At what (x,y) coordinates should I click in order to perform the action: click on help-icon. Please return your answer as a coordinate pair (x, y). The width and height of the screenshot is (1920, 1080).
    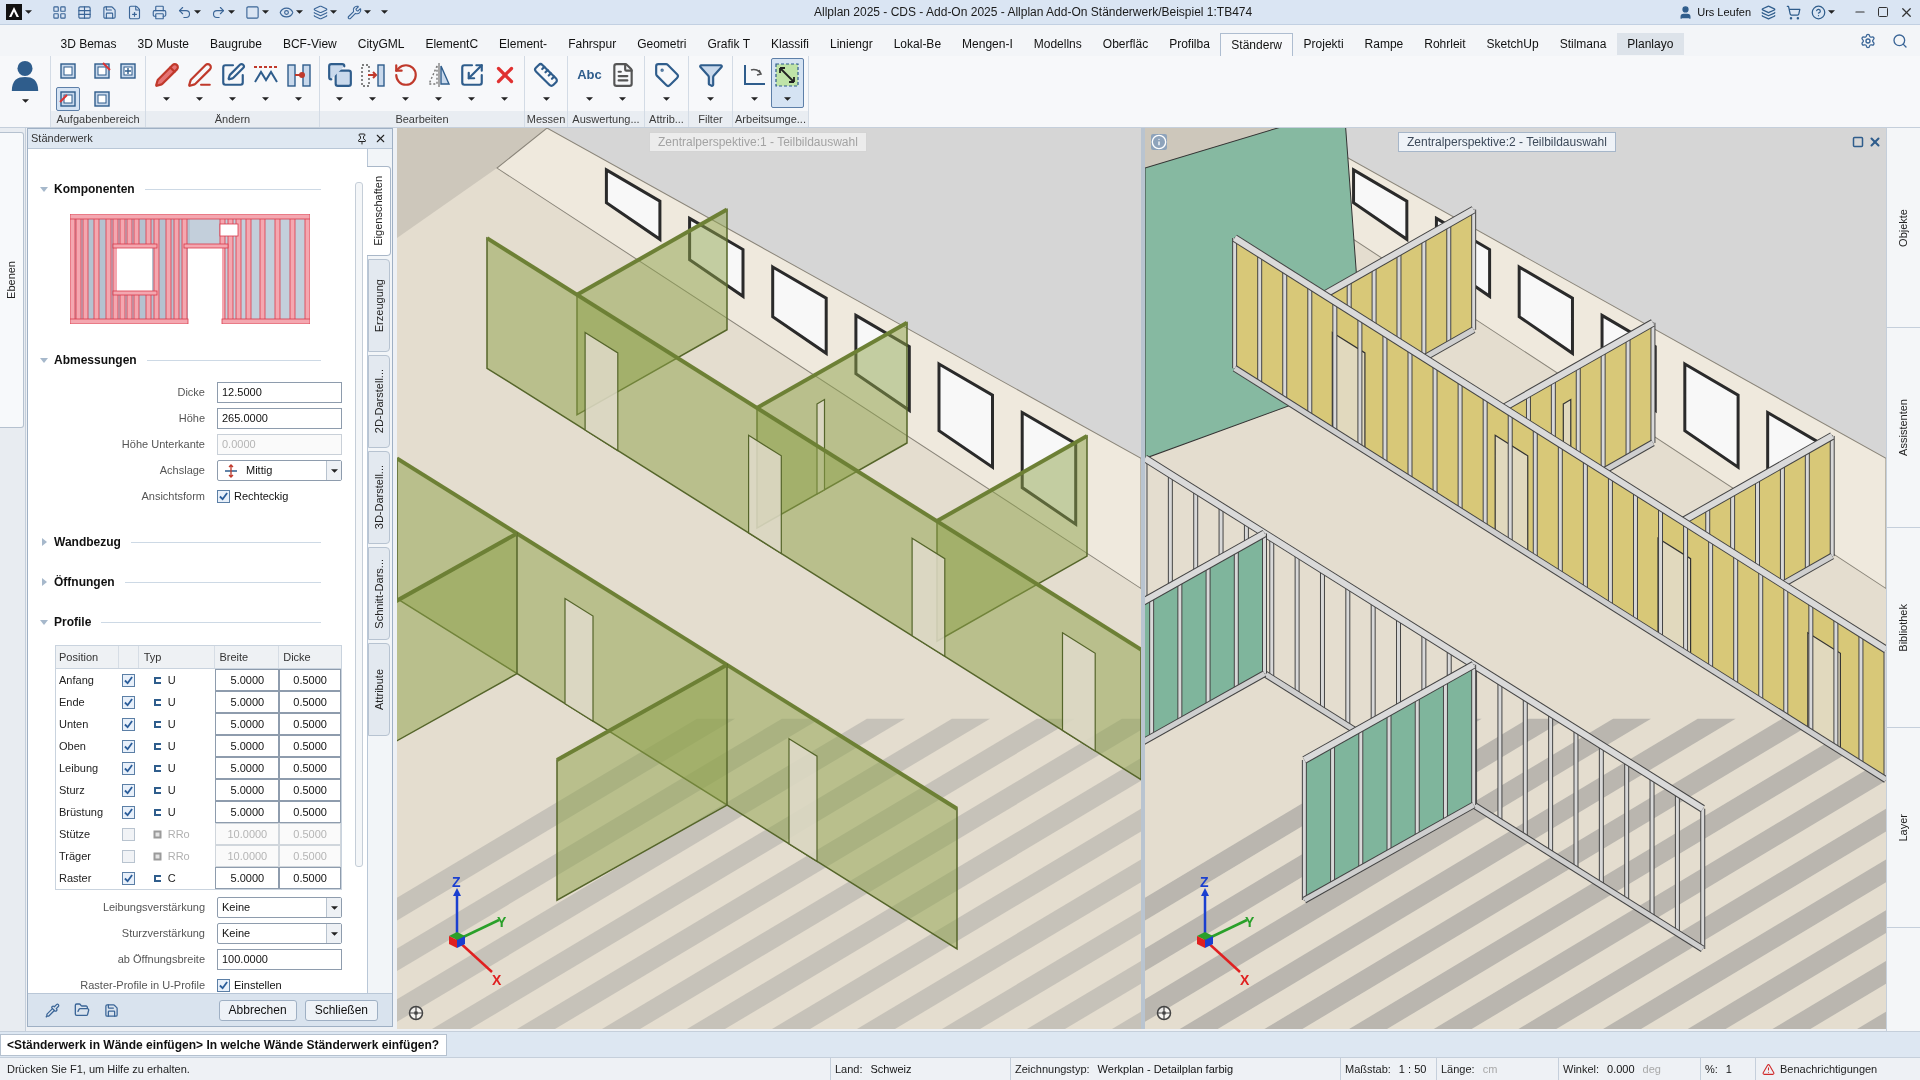
    Looking at the image, I should click on (1818, 12).